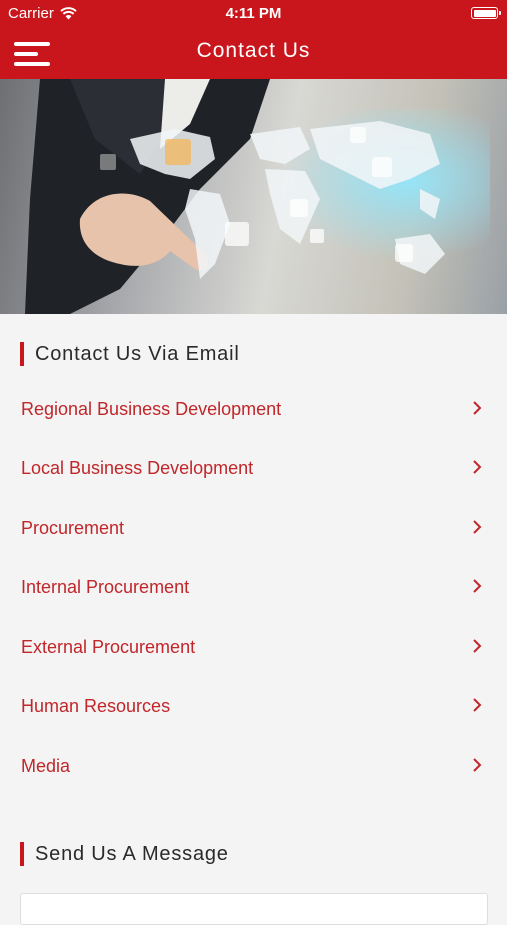 This screenshot has width=507, height=925. I want to click on list-item-external-procurement: External Procurement, so click(253, 648).